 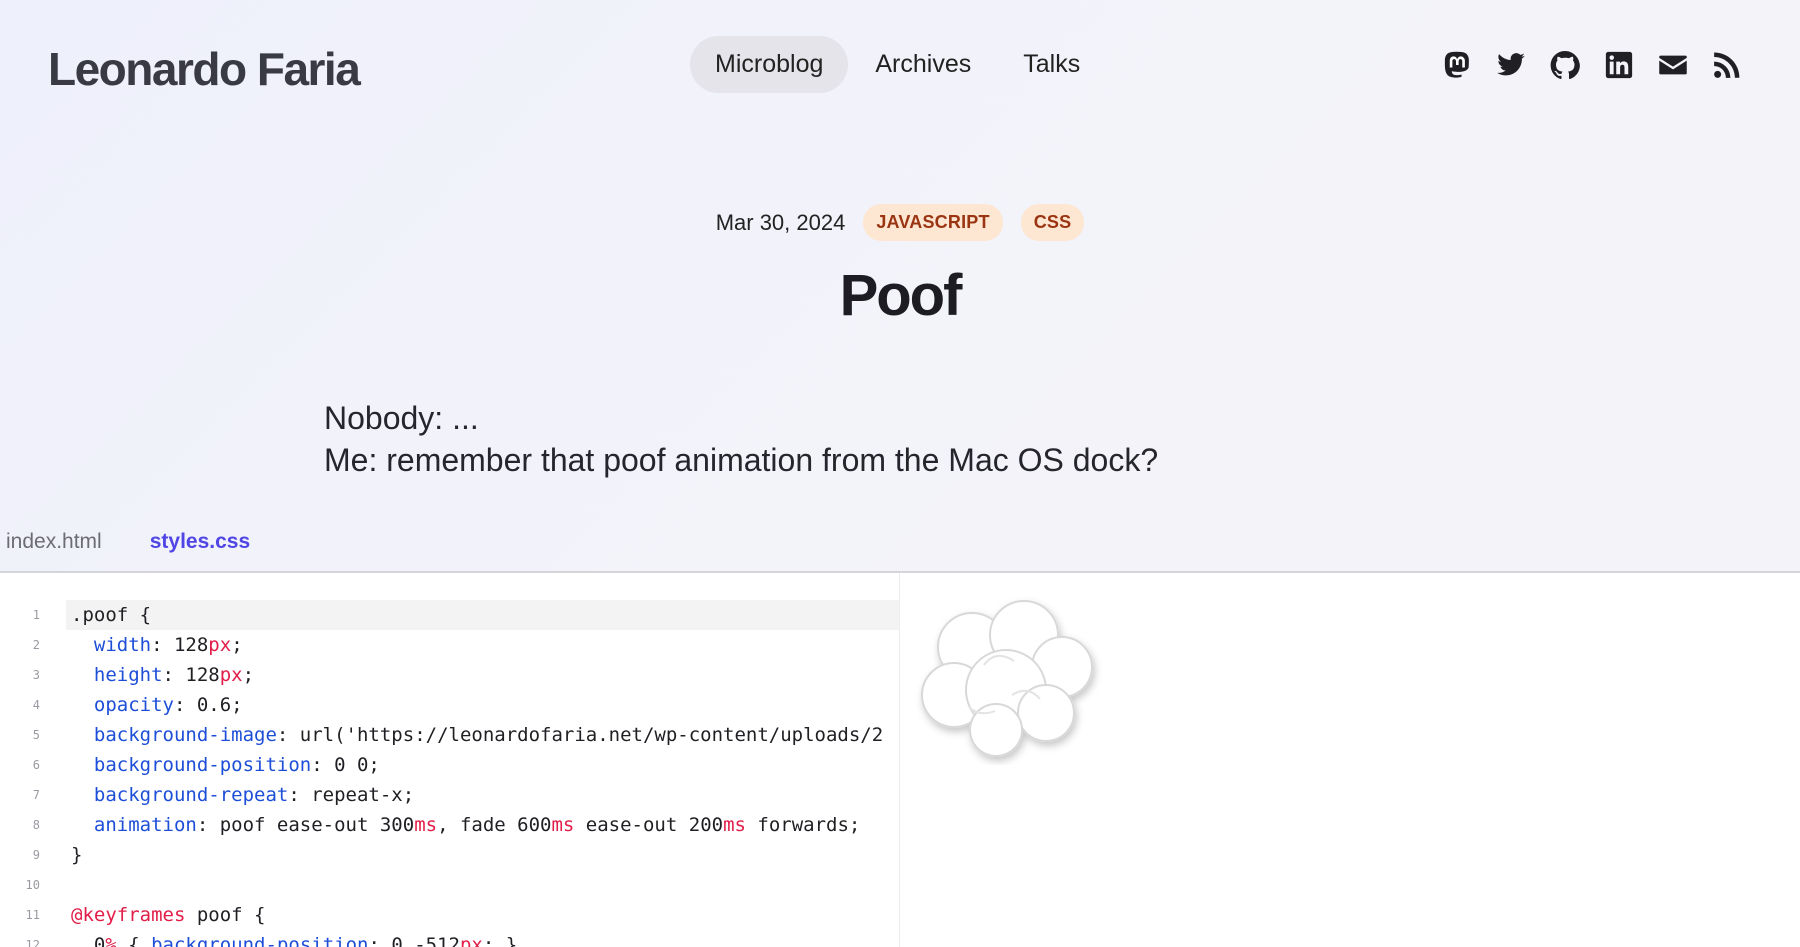 What do you see at coordinates (923, 64) in the screenshot?
I see `nav-archives: Archives` at bounding box center [923, 64].